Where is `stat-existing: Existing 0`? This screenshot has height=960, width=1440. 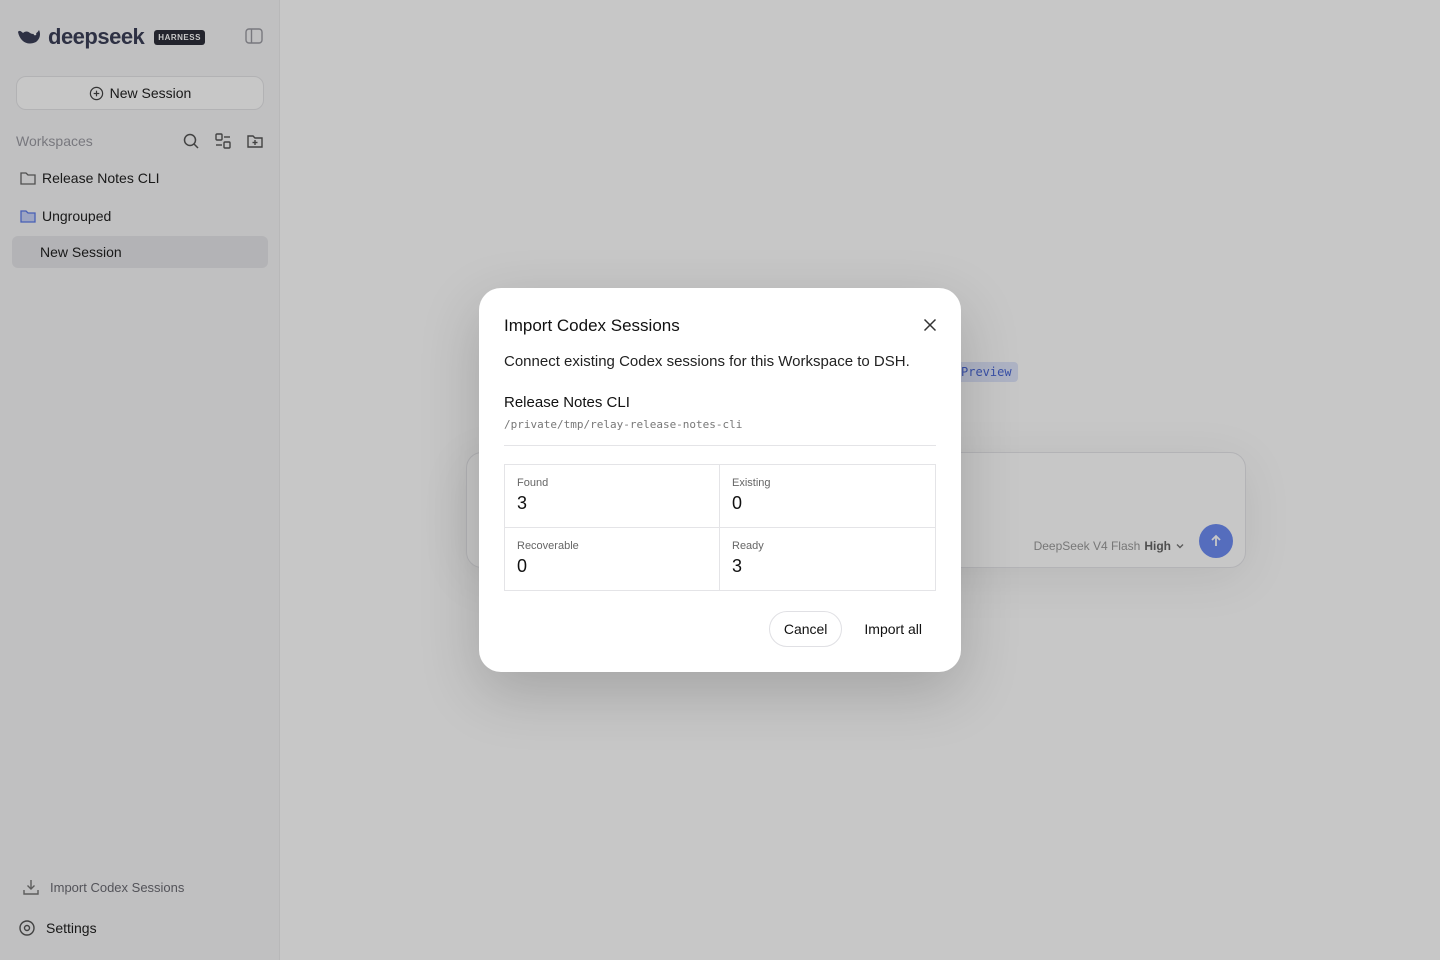 stat-existing: Existing 0 is located at coordinates (827, 496).